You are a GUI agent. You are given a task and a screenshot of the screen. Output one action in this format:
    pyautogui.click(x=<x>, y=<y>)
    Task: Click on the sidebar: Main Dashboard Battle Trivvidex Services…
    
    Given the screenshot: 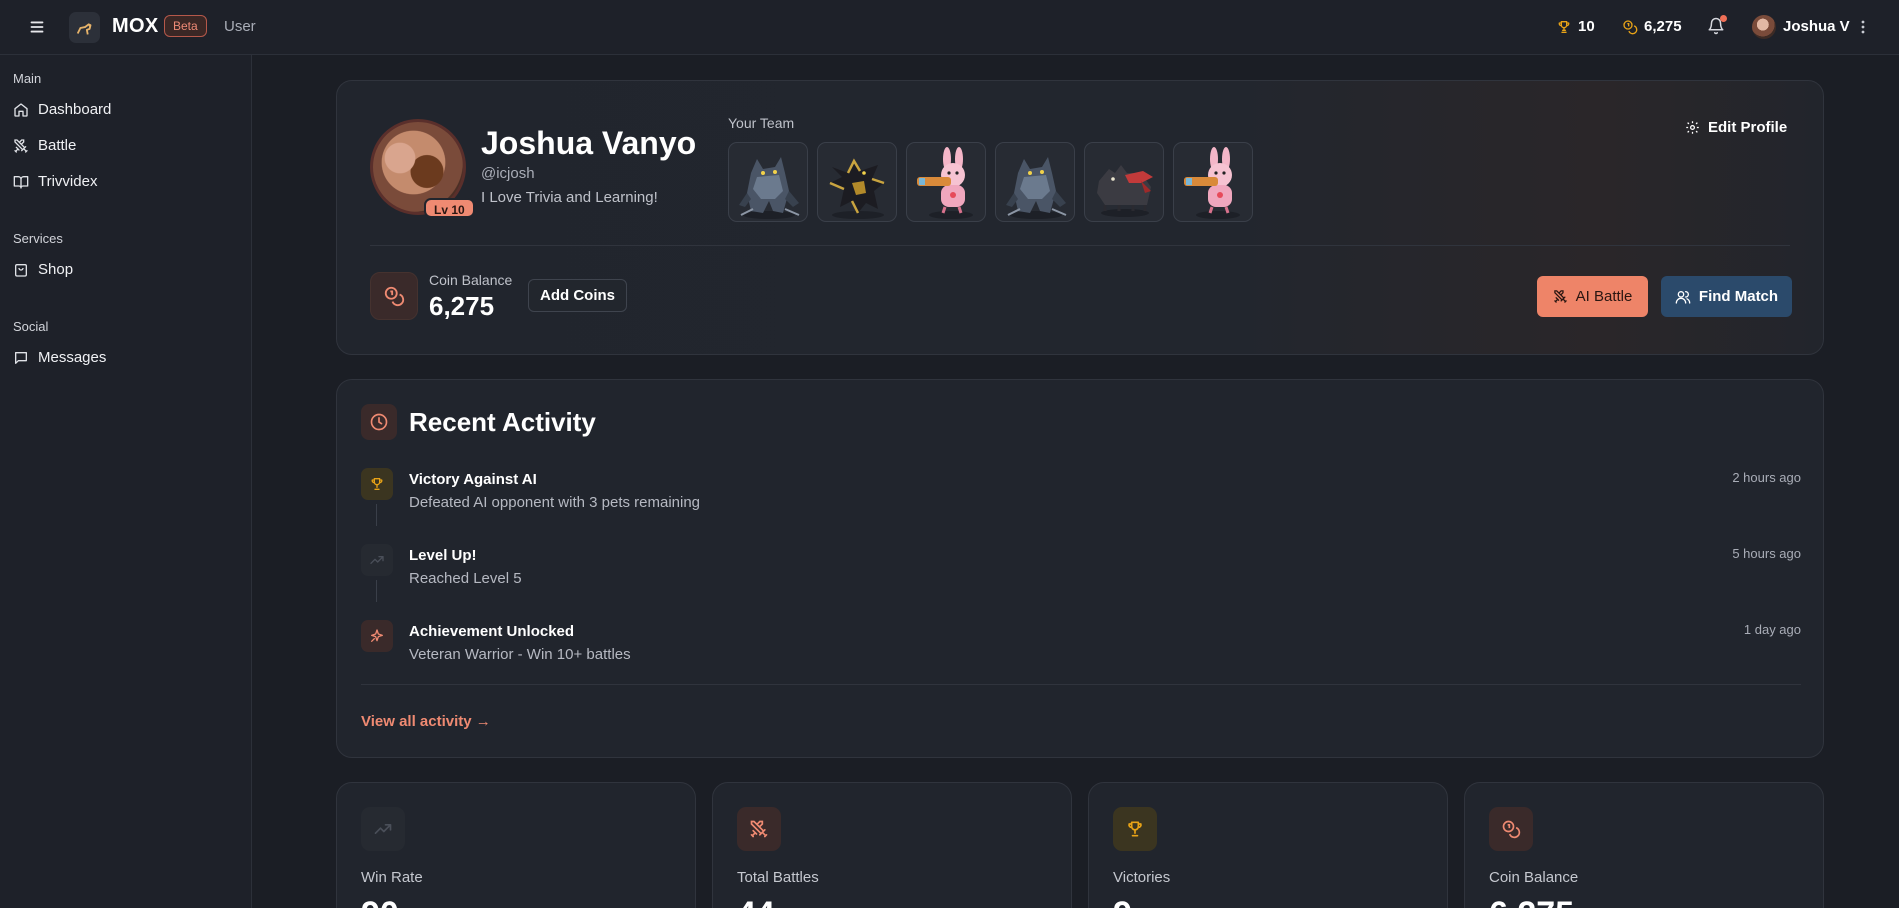 What is the action you would take?
    pyautogui.click(x=126, y=481)
    